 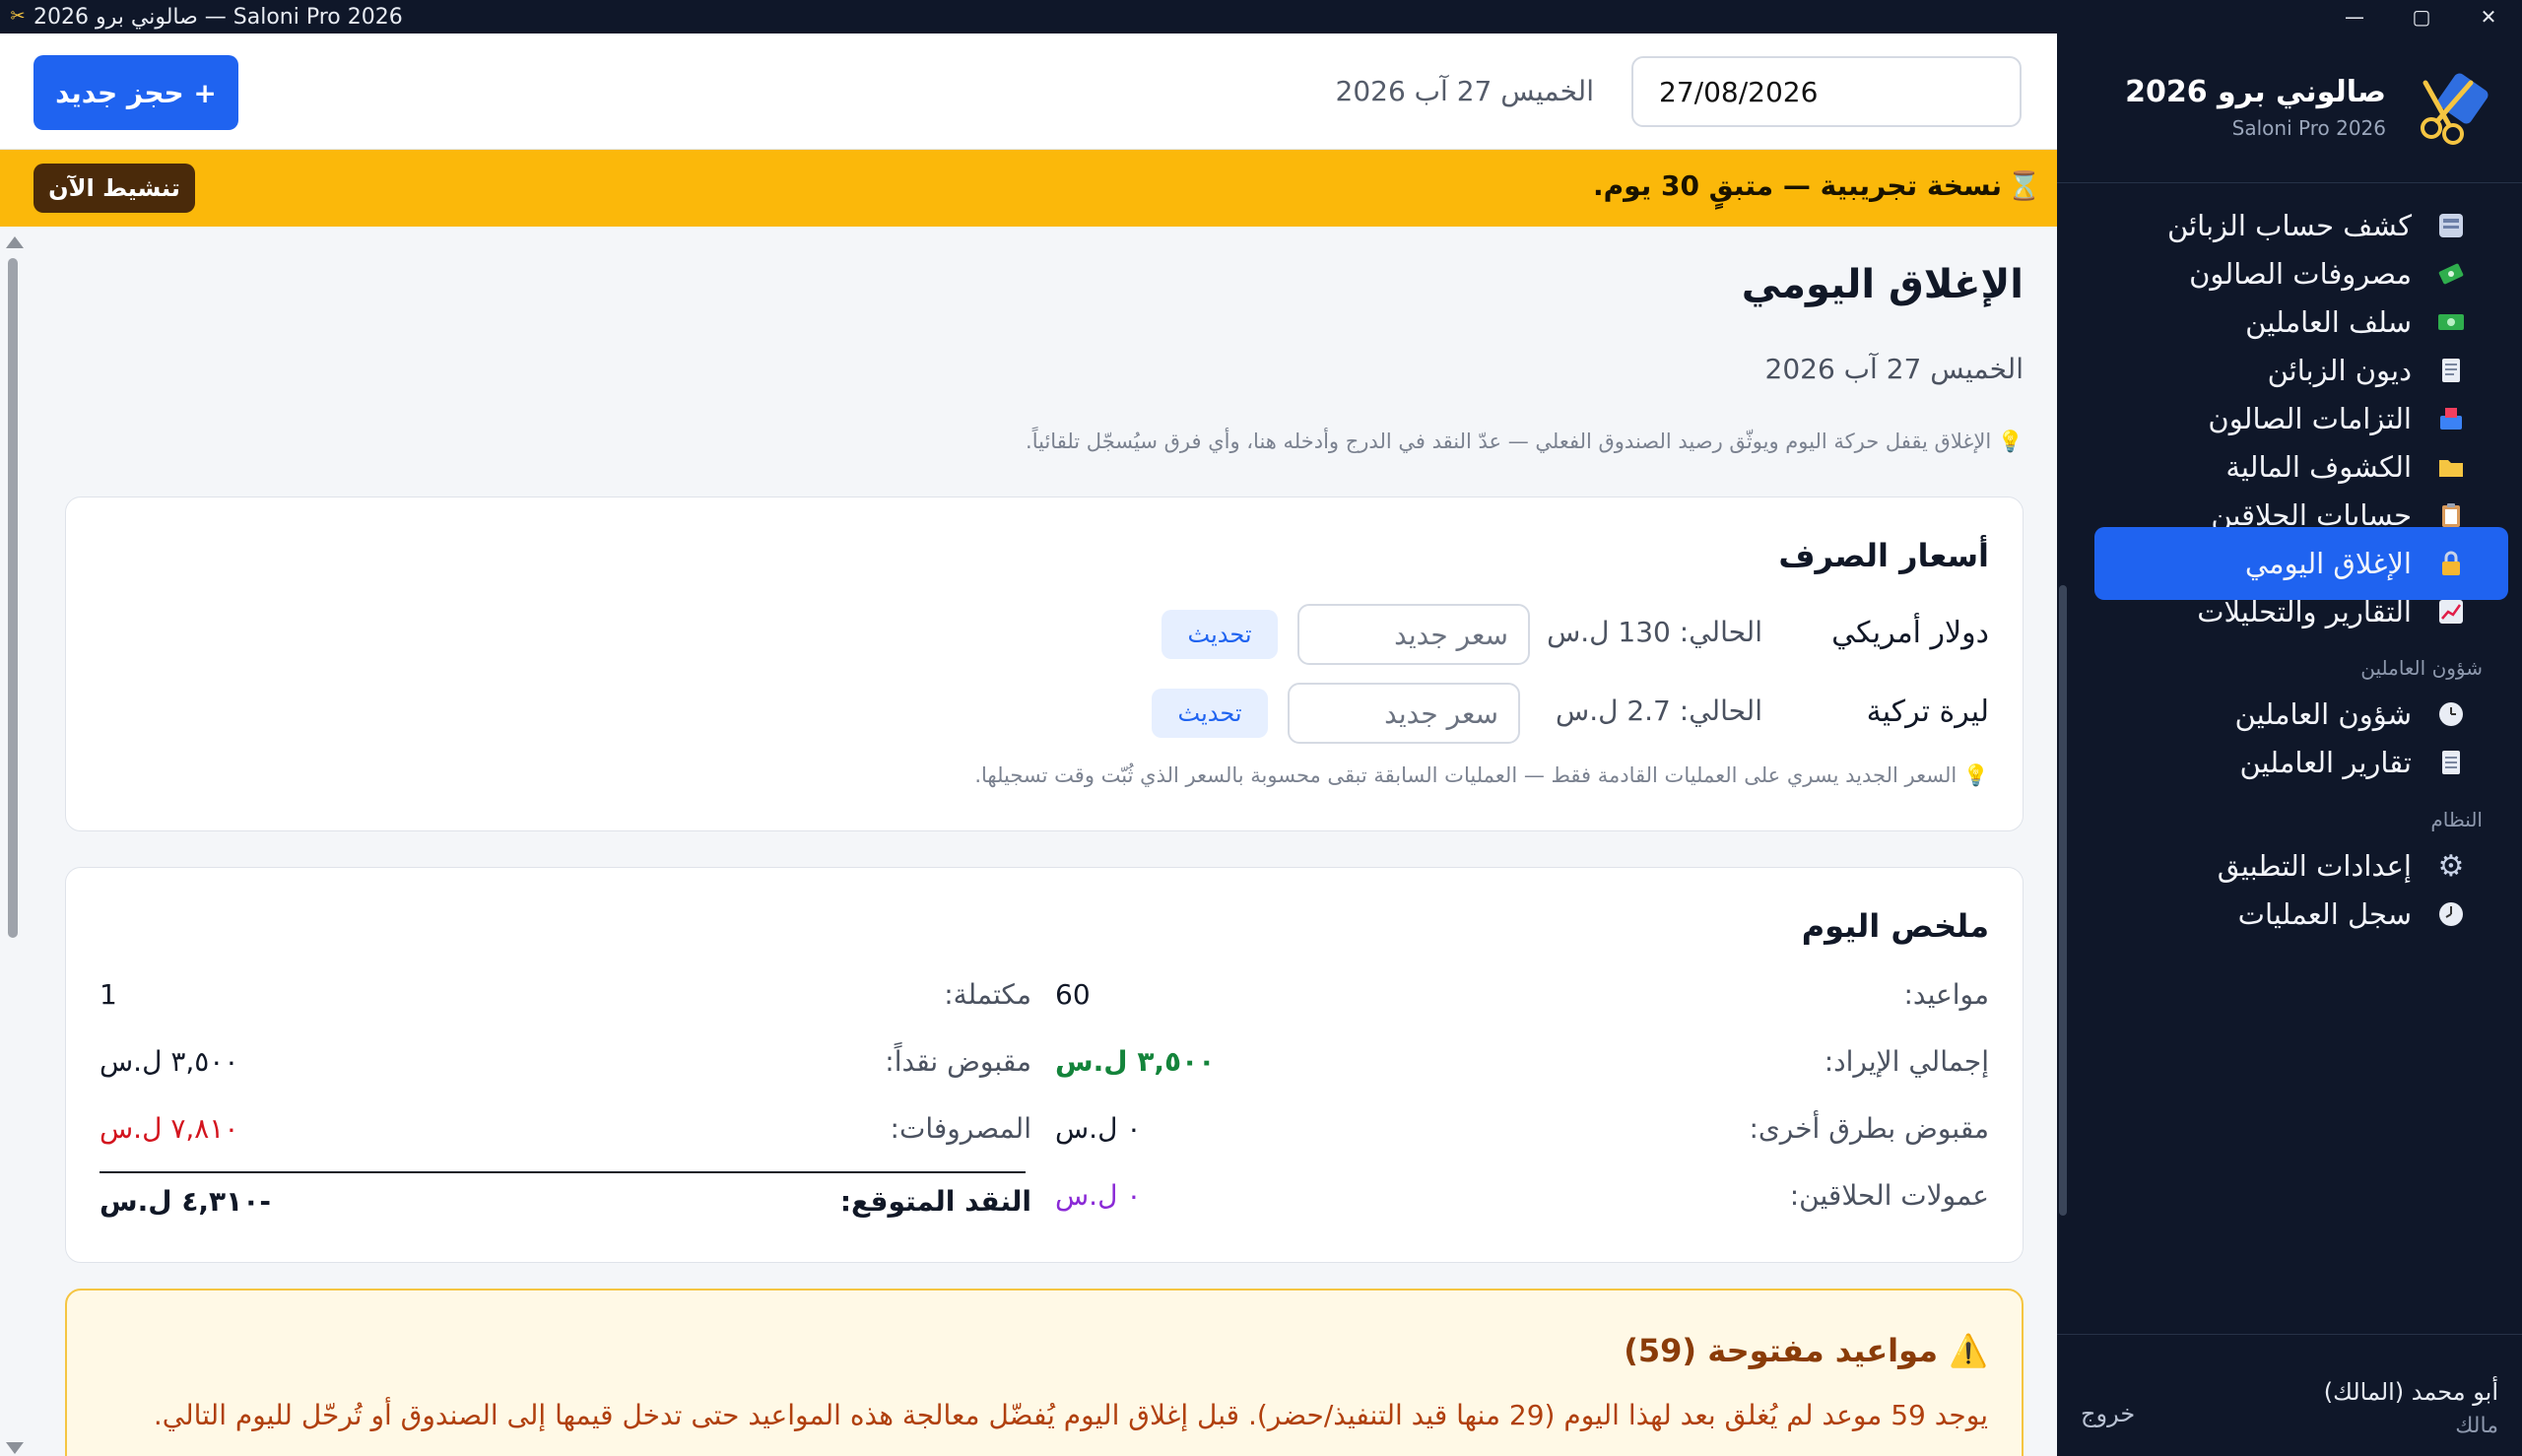 I want to click on sidebar-item-label: تقارير العاملين, so click(x=2325, y=762).